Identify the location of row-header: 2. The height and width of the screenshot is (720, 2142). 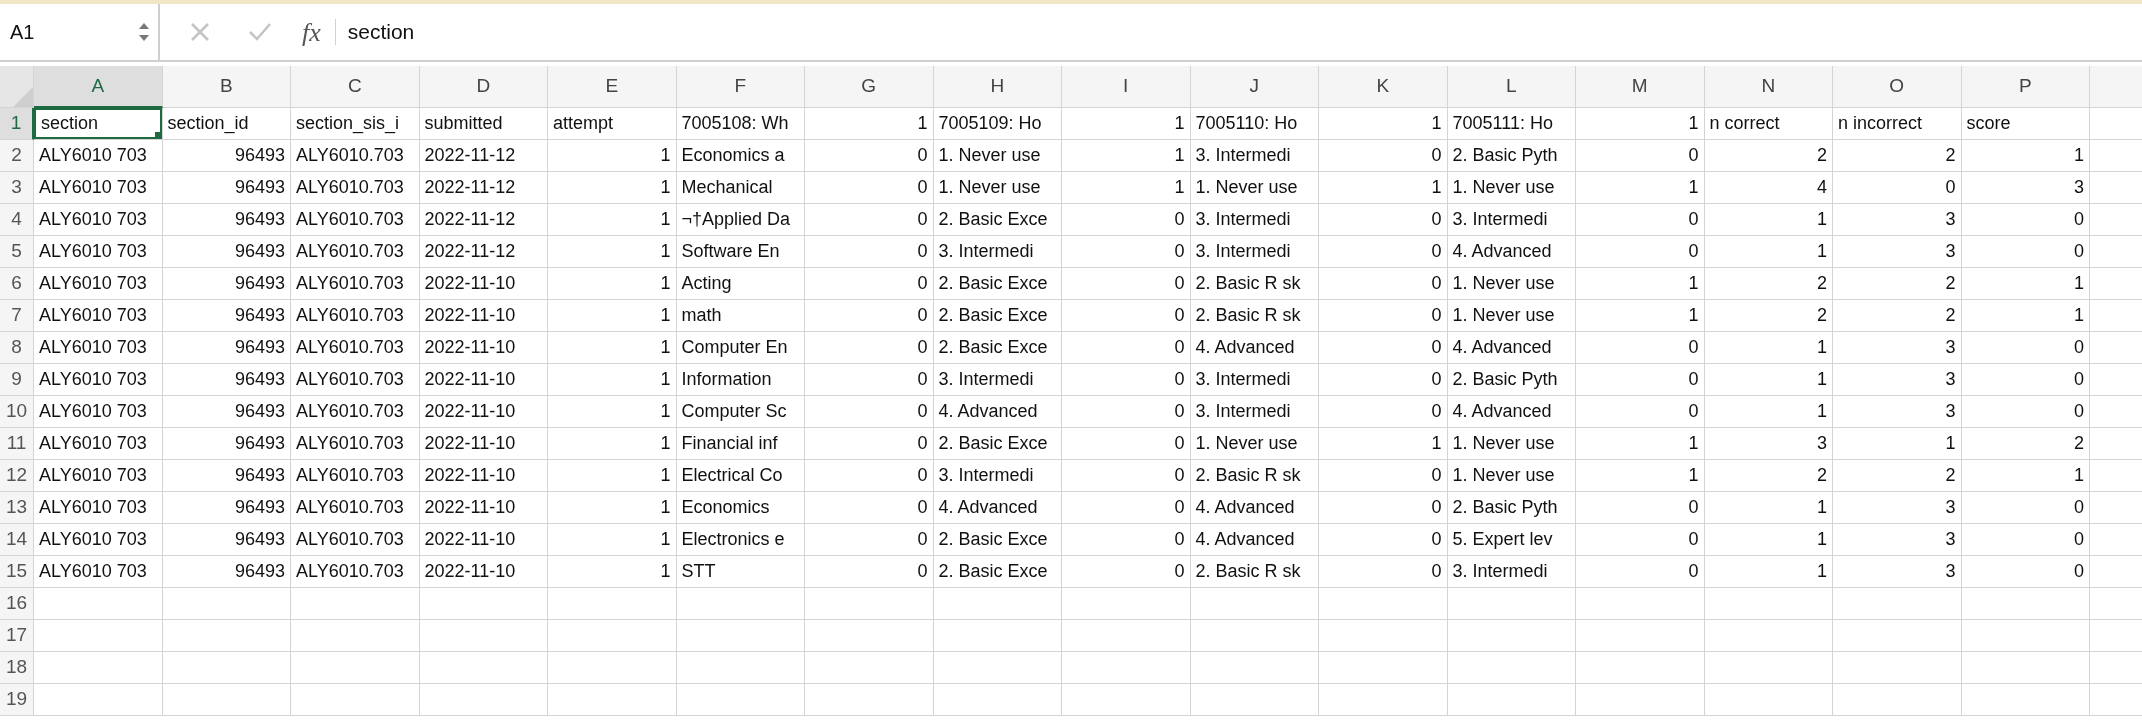
(17, 156).